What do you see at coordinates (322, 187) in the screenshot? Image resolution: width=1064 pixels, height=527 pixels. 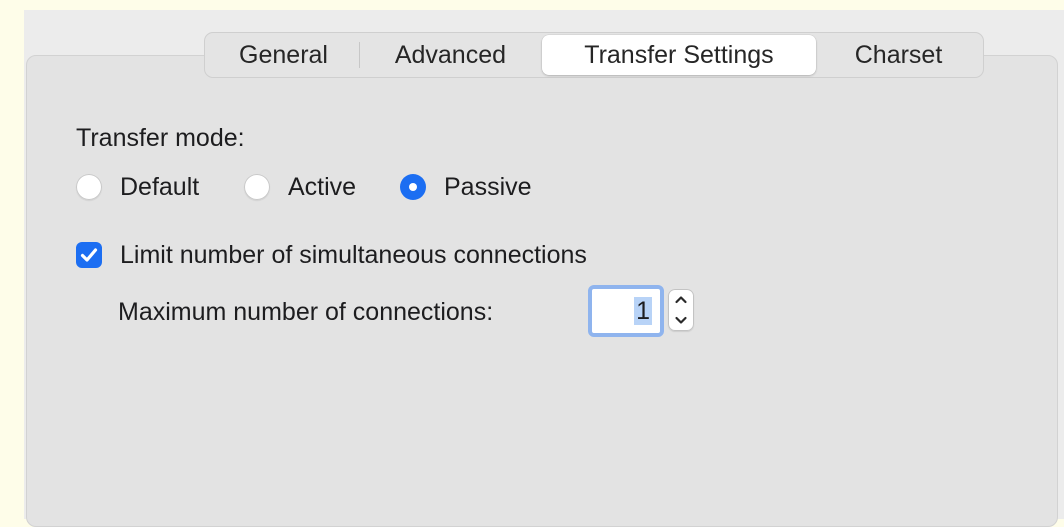 I see `radio-active-label: Active` at bounding box center [322, 187].